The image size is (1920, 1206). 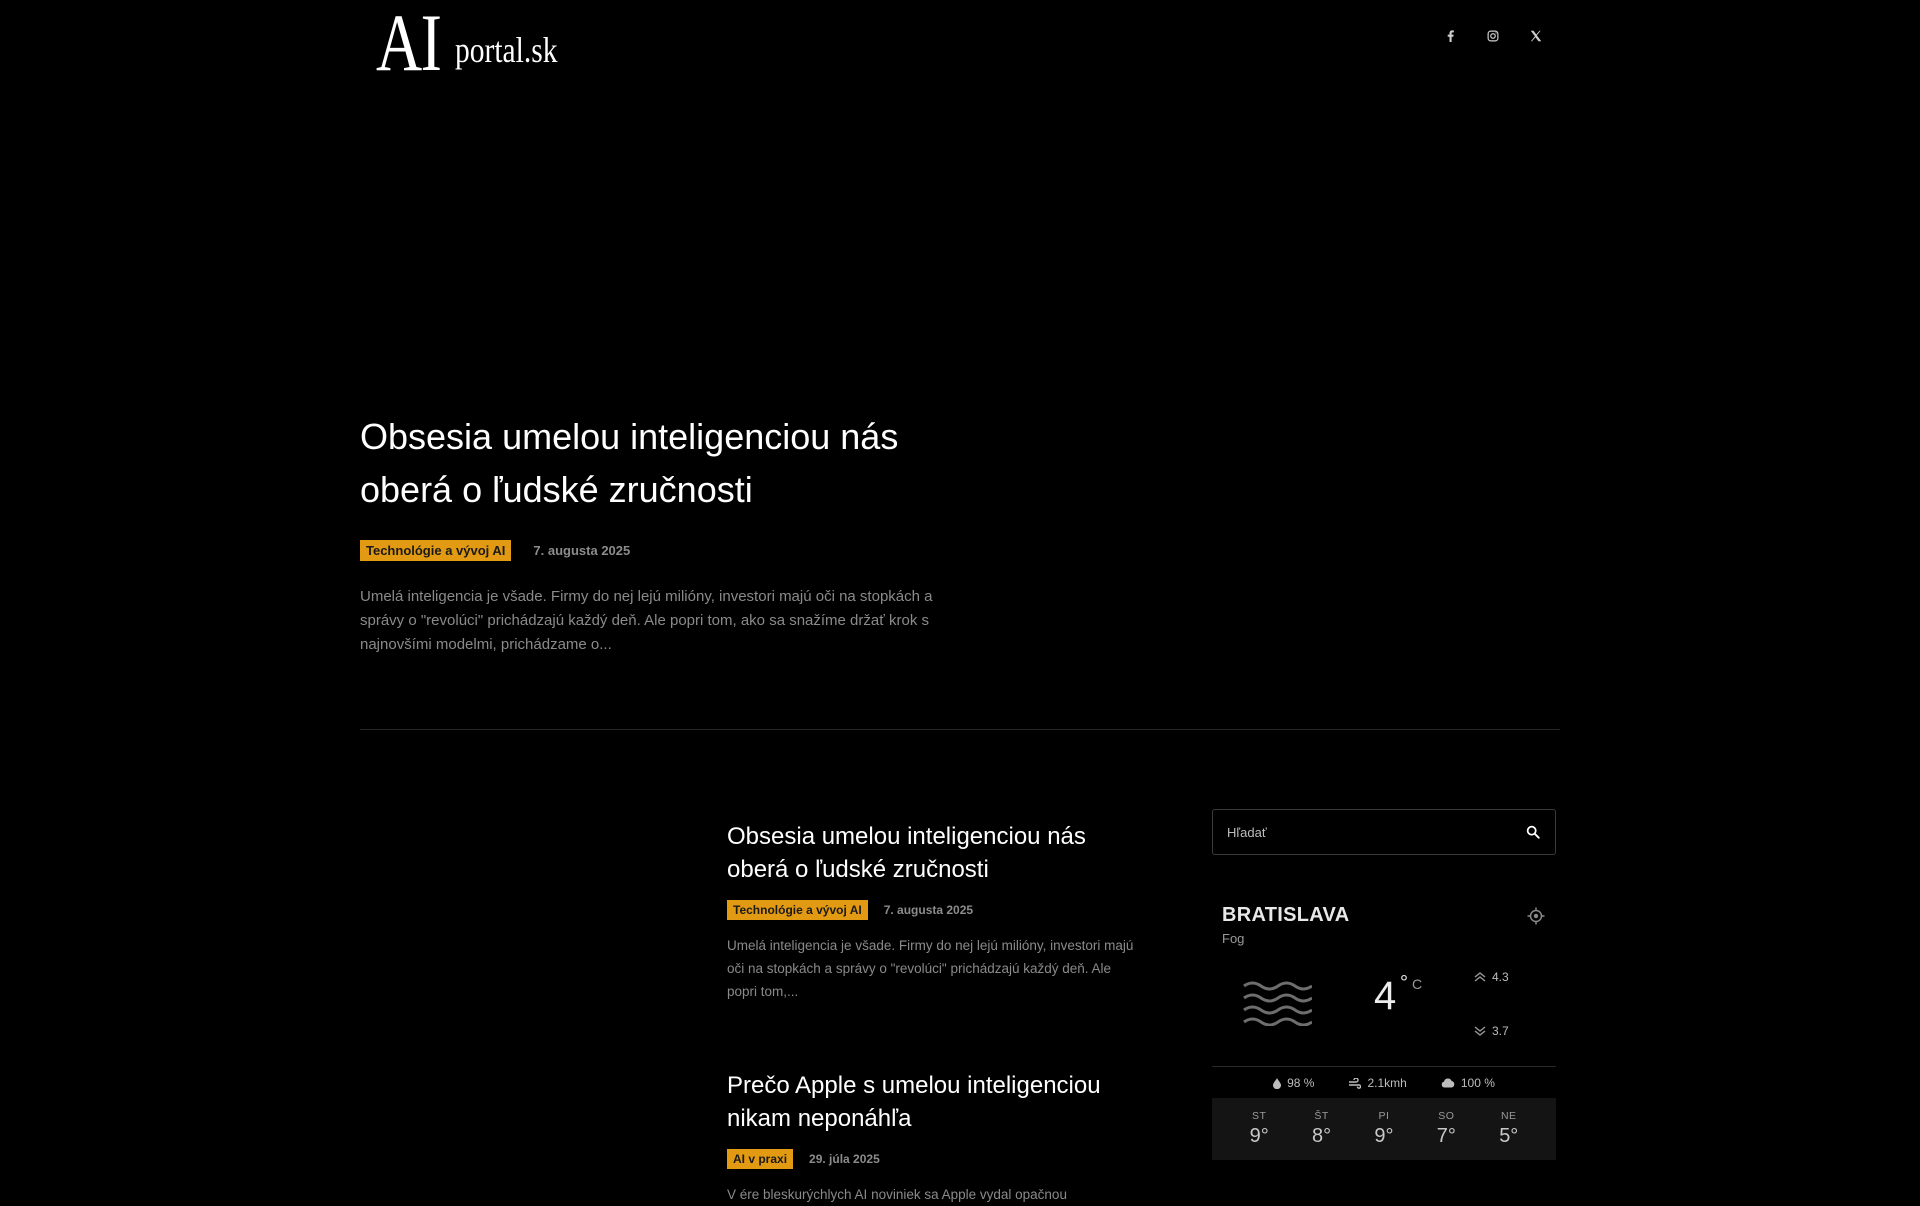 I want to click on temp-high: 4.3, so click(x=1491, y=977).